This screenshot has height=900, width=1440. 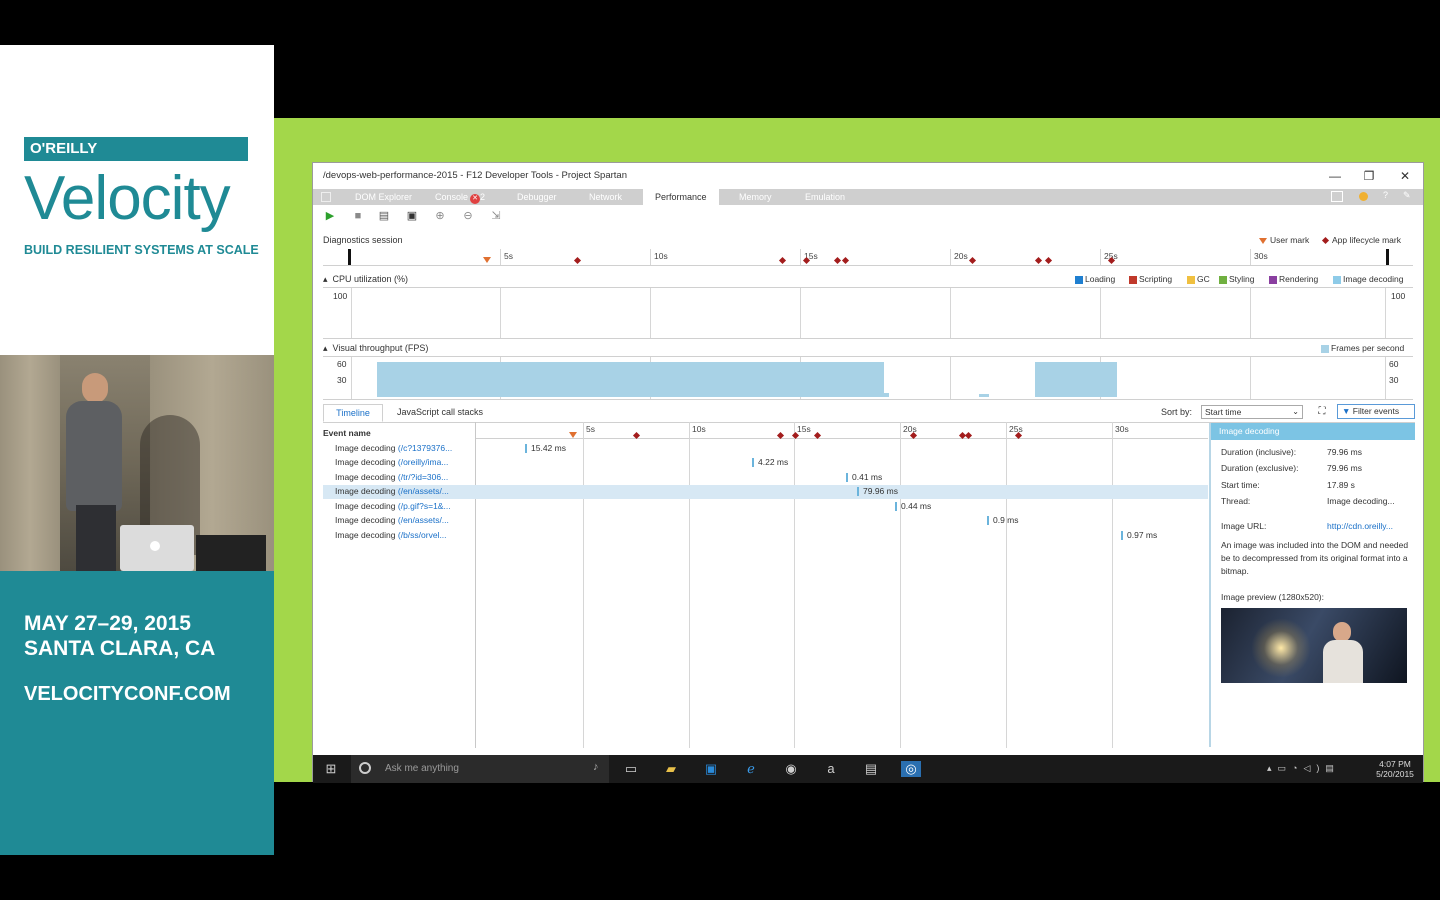 I want to click on table-row: Image decoding (/c?1379376... 15.42 ms, so click(x=765, y=449).